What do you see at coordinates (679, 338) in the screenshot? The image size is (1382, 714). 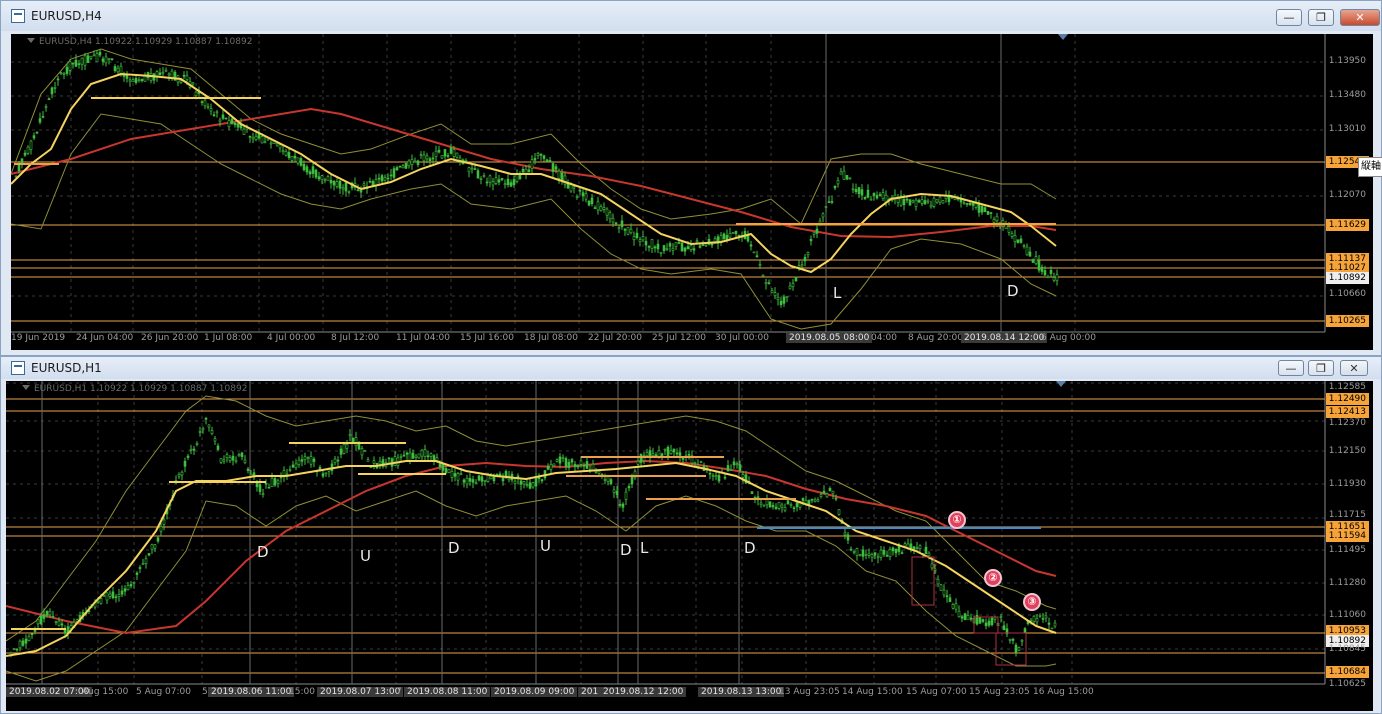 I see `time-axis-label: 25 Jul 12:00` at bounding box center [679, 338].